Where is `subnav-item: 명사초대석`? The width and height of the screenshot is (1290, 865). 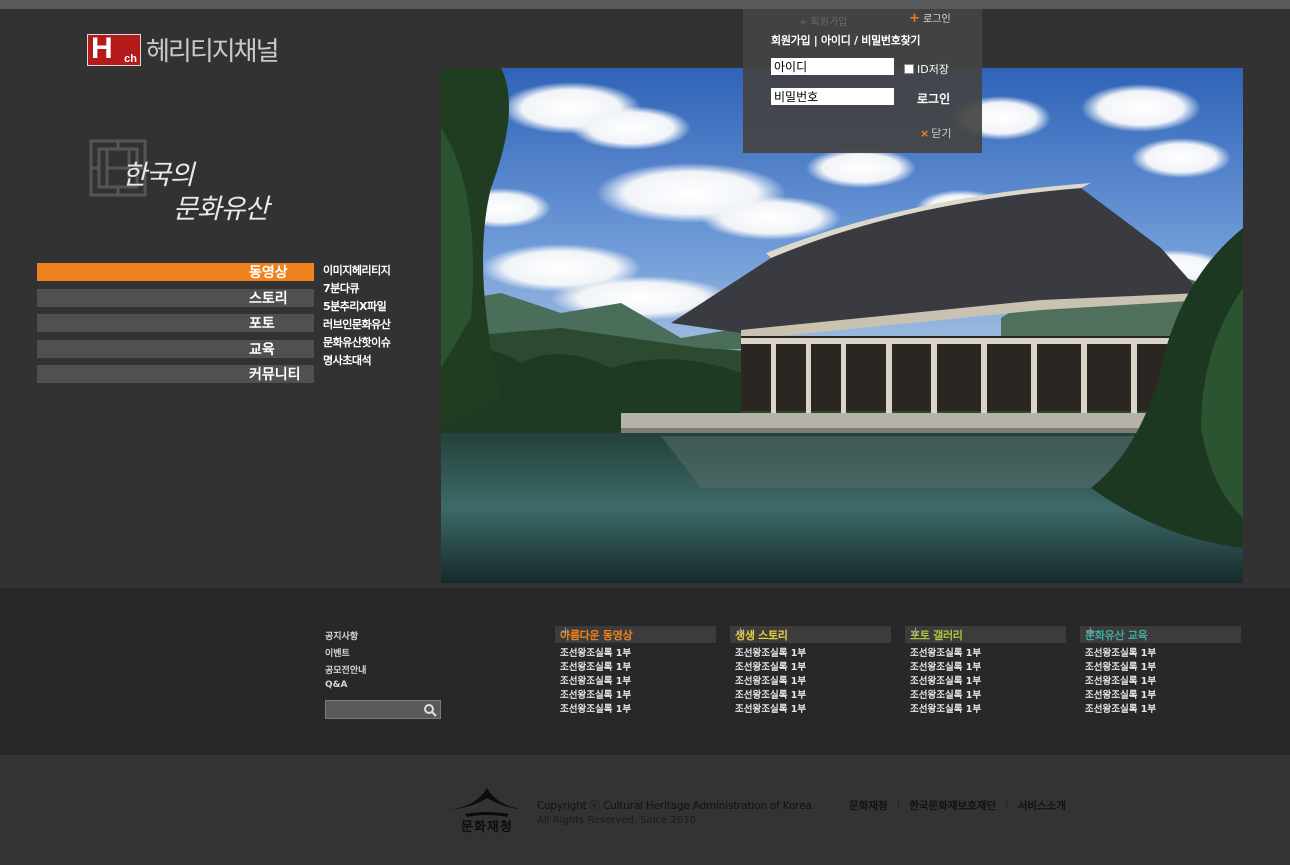 subnav-item: 명사초대석 is located at coordinates (356, 363).